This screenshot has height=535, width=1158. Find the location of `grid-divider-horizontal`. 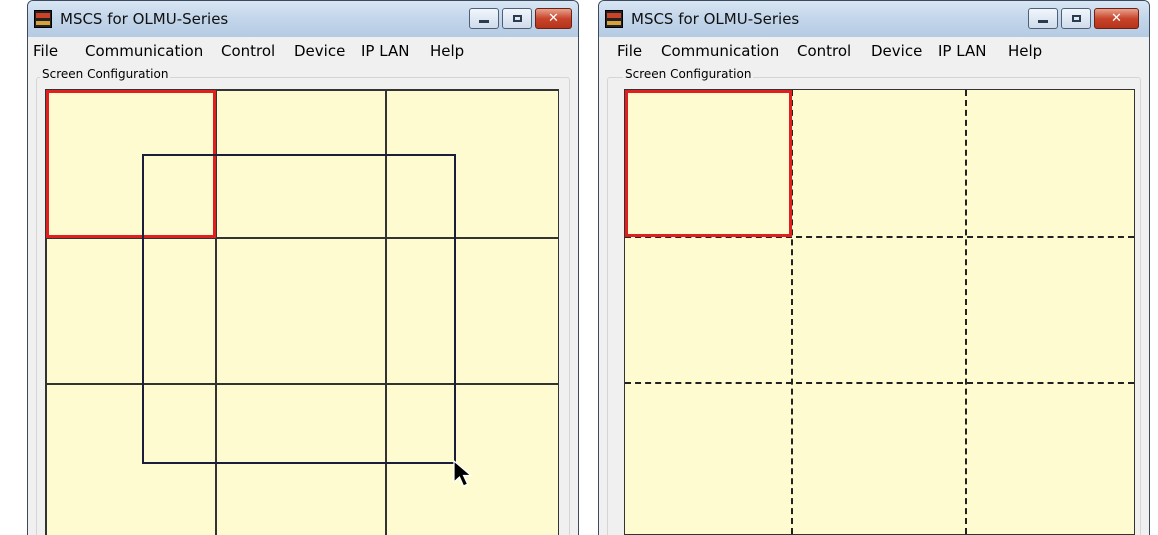

grid-divider-horizontal is located at coordinates (879, 383).